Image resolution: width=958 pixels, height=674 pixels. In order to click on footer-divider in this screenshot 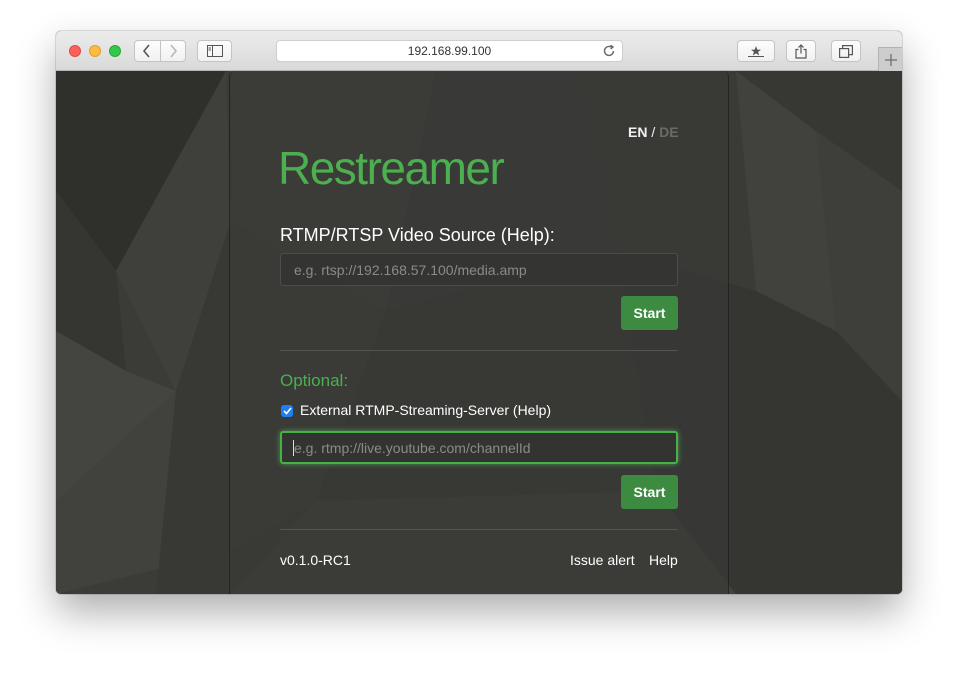, I will do `click(479, 529)`.